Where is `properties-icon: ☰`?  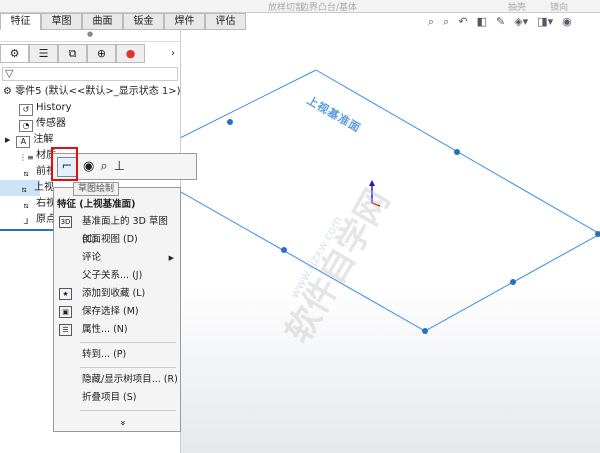
properties-icon: ☰ is located at coordinates (65, 330).